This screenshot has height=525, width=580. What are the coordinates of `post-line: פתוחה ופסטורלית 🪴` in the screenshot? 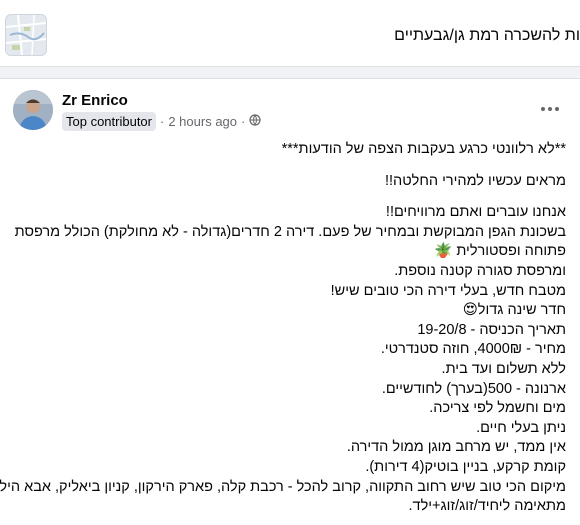 It's located at (500, 251).